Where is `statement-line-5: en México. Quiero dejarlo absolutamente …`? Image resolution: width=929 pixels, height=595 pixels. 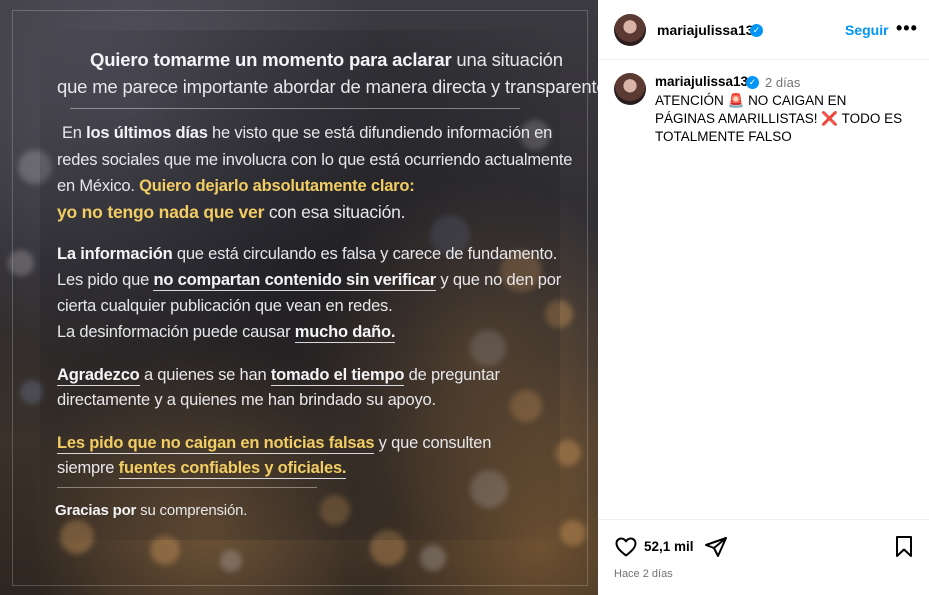
statement-line-5: en México. Quiero dejarlo absolutamente … is located at coordinates (236, 186).